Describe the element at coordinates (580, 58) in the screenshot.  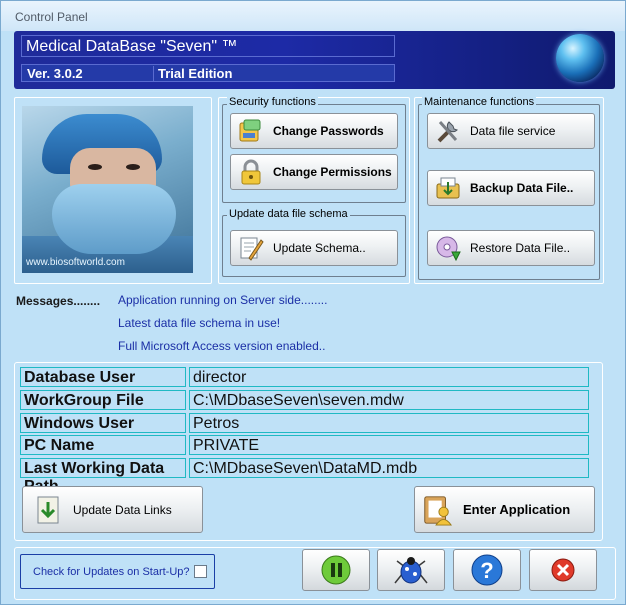
I see `globe-icon` at that location.